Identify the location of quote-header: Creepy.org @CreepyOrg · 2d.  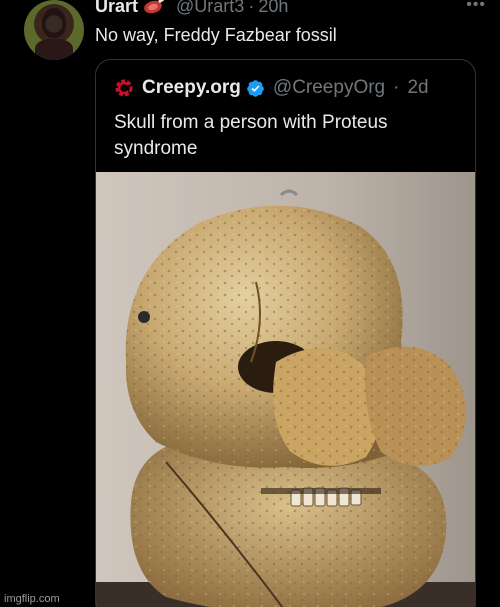
(271, 88).